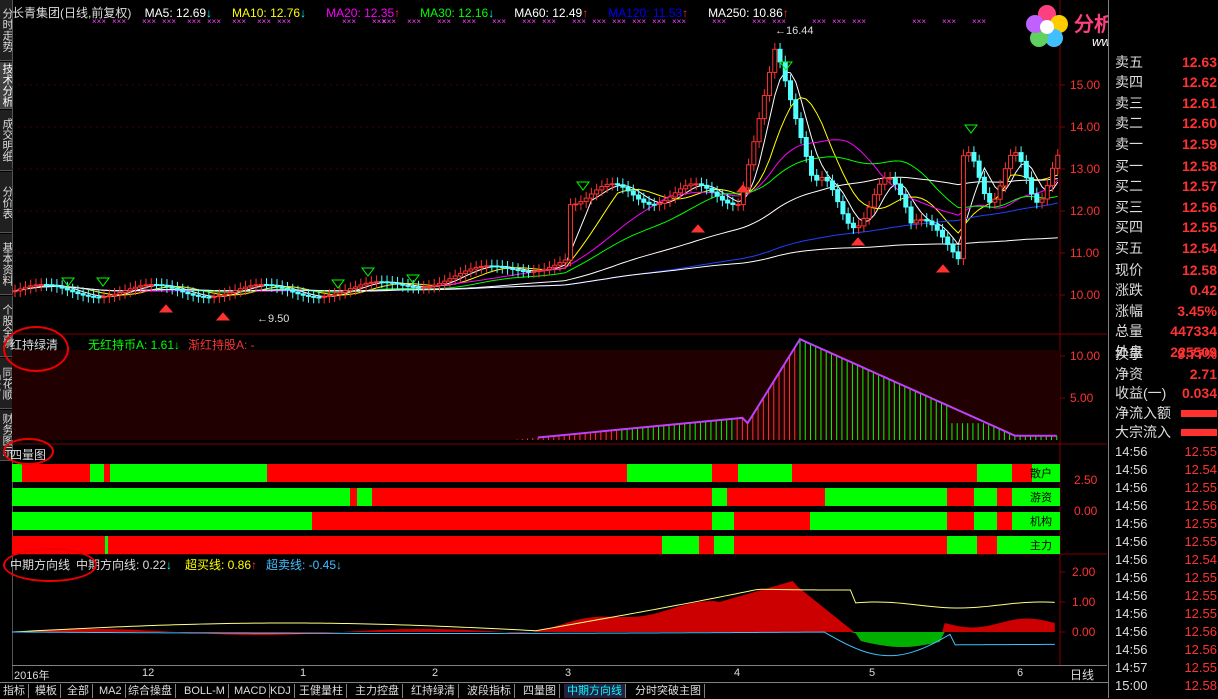  I want to click on bottom-tab: BOLL-M, so click(205, 691).